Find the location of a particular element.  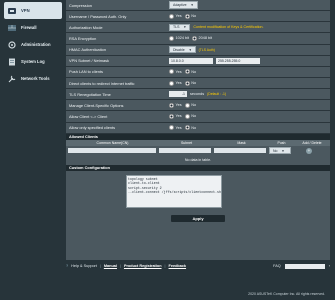

push-lan-no-radio: No is located at coordinates (190, 72).